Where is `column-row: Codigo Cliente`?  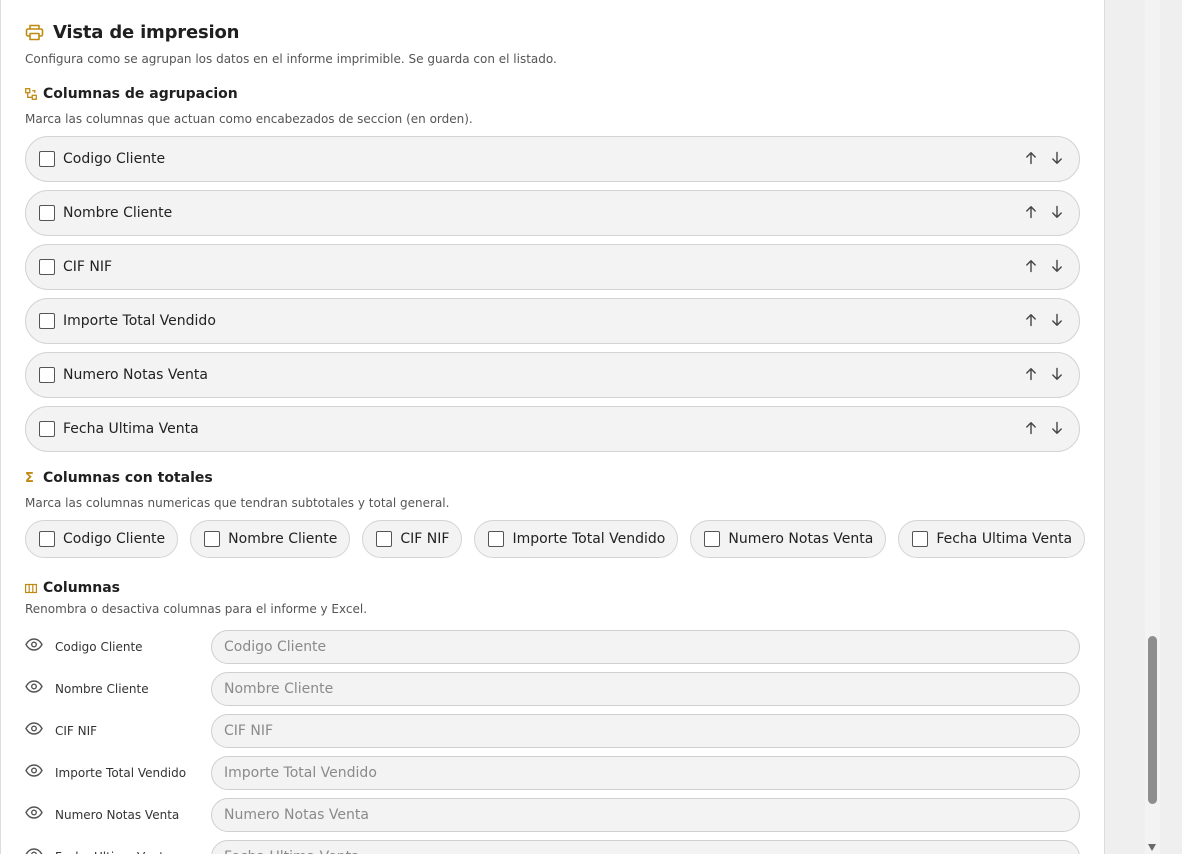
column-row: Codigo Cliente is located at coordinates (552, 647).